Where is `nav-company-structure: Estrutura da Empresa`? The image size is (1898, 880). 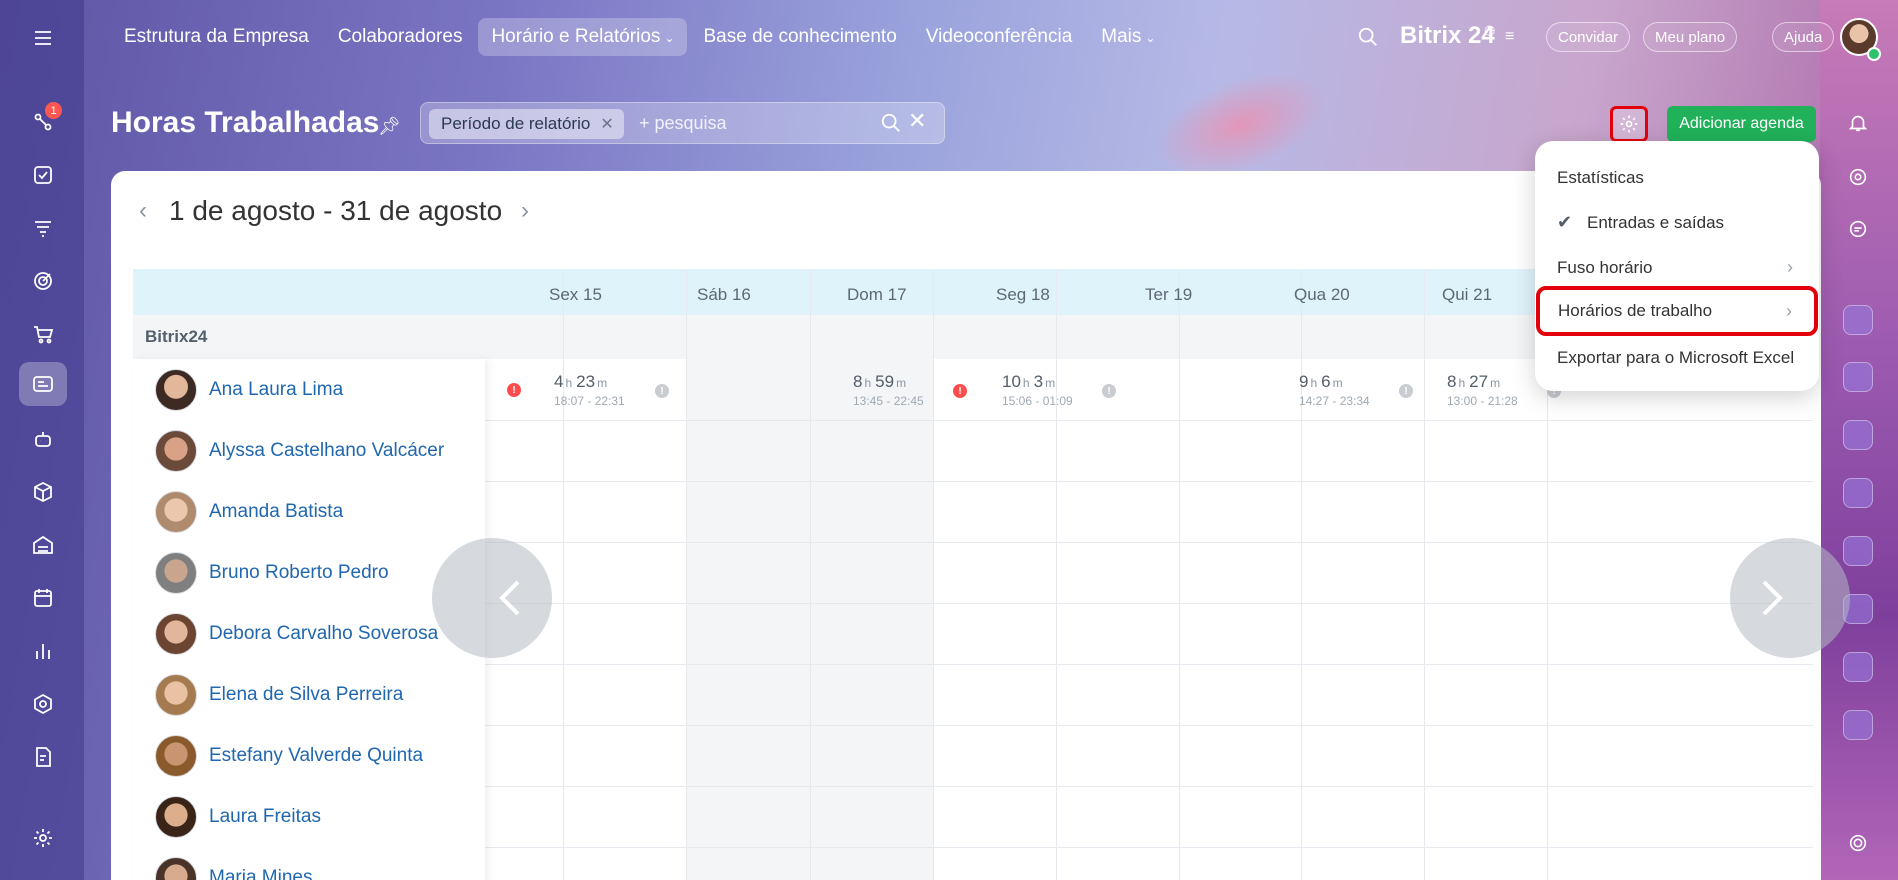 nav-company-structure: Estrutura da Empresa is located at coordinates (216, 37).